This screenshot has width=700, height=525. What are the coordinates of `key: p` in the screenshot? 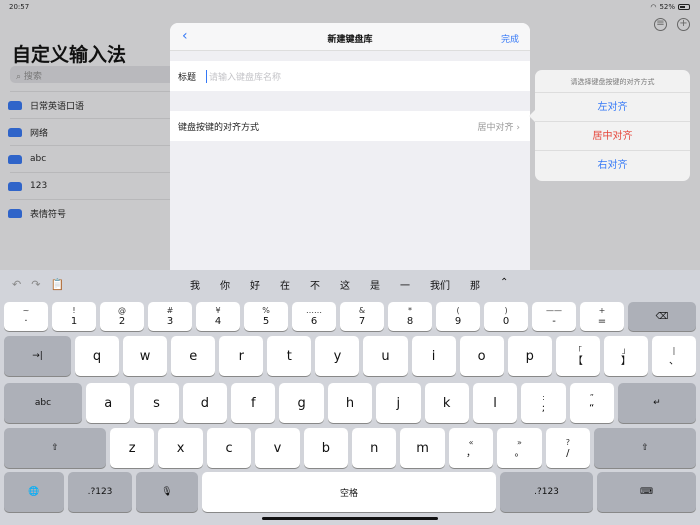 It's located at (529, 356).